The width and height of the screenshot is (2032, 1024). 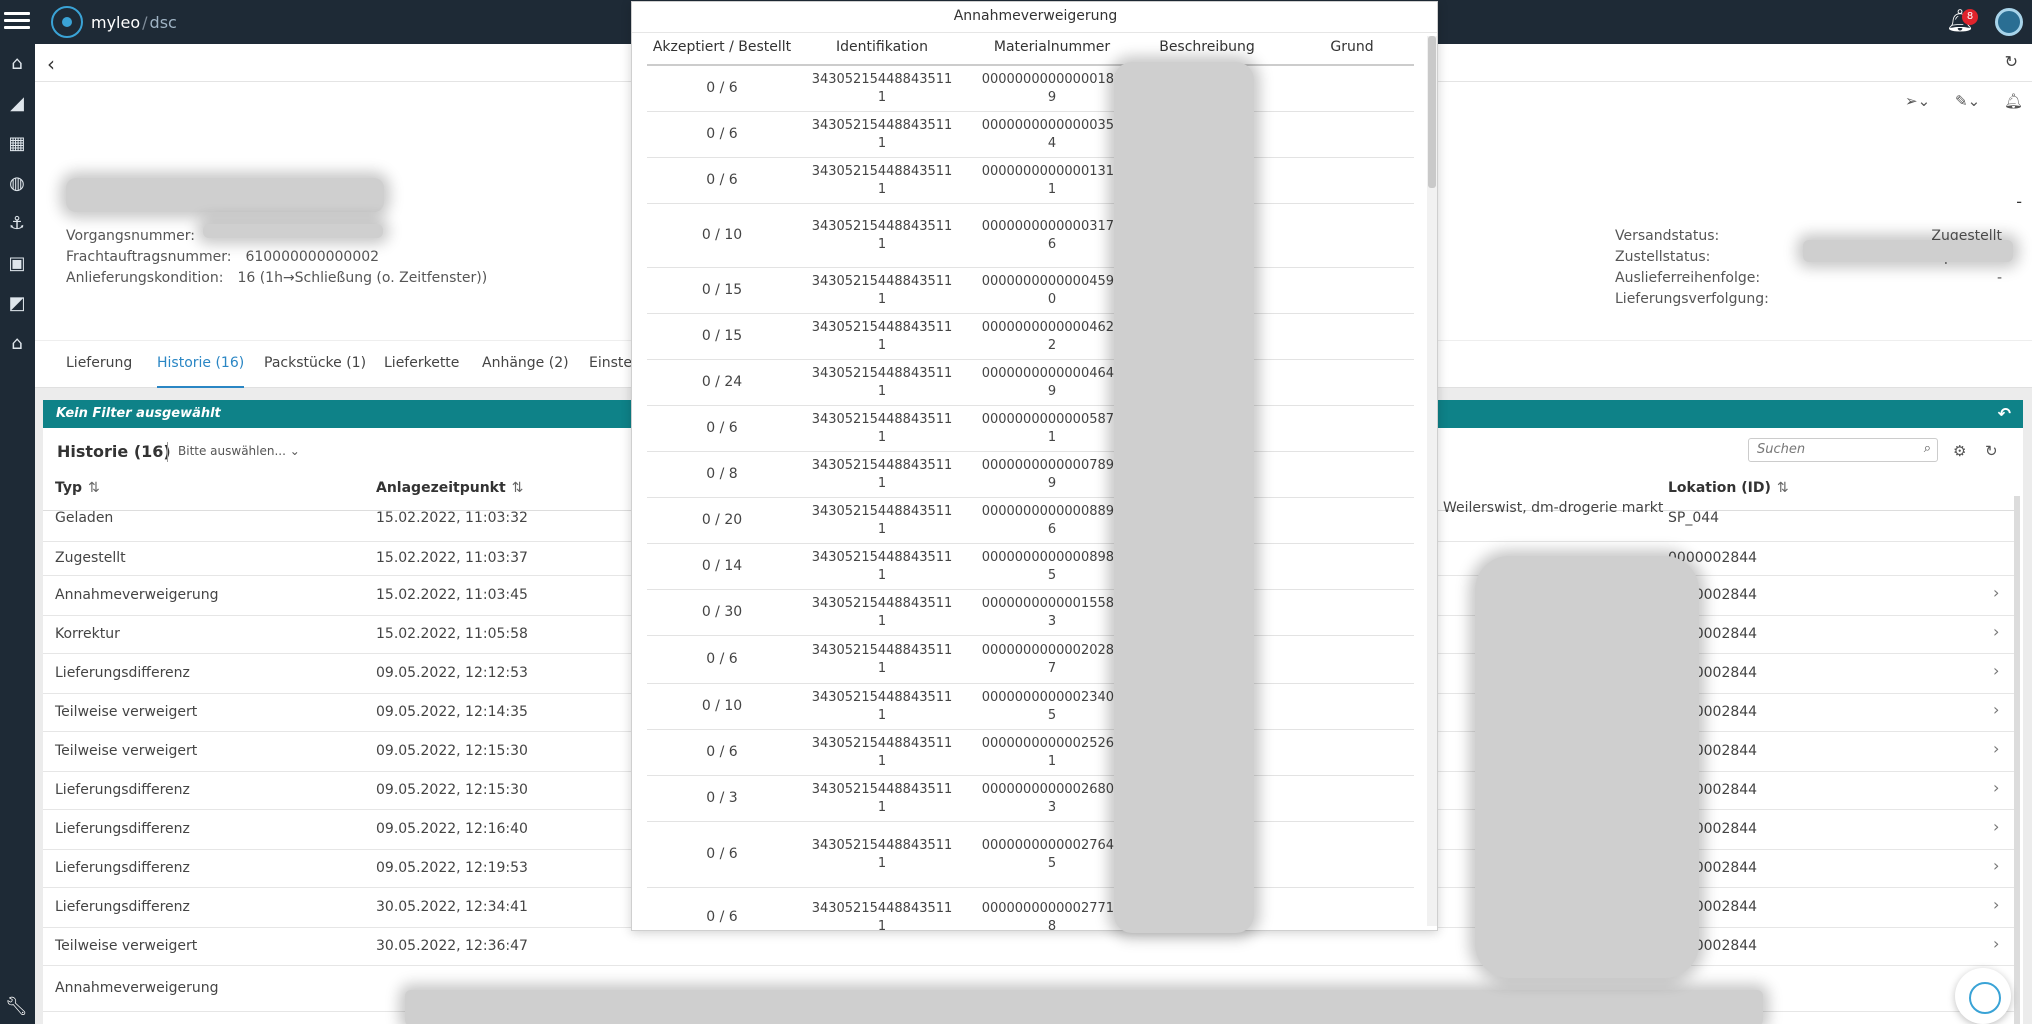 I want to click on search-placeholder: Suchen, so click(x=1781, y=449).